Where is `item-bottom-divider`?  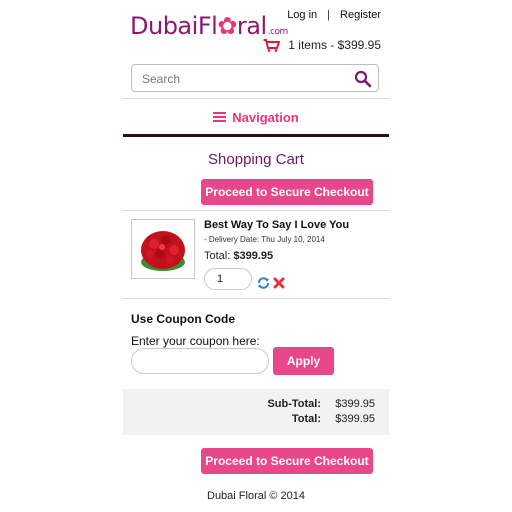 item-bottom-divider is located at coordinates (256, 298).